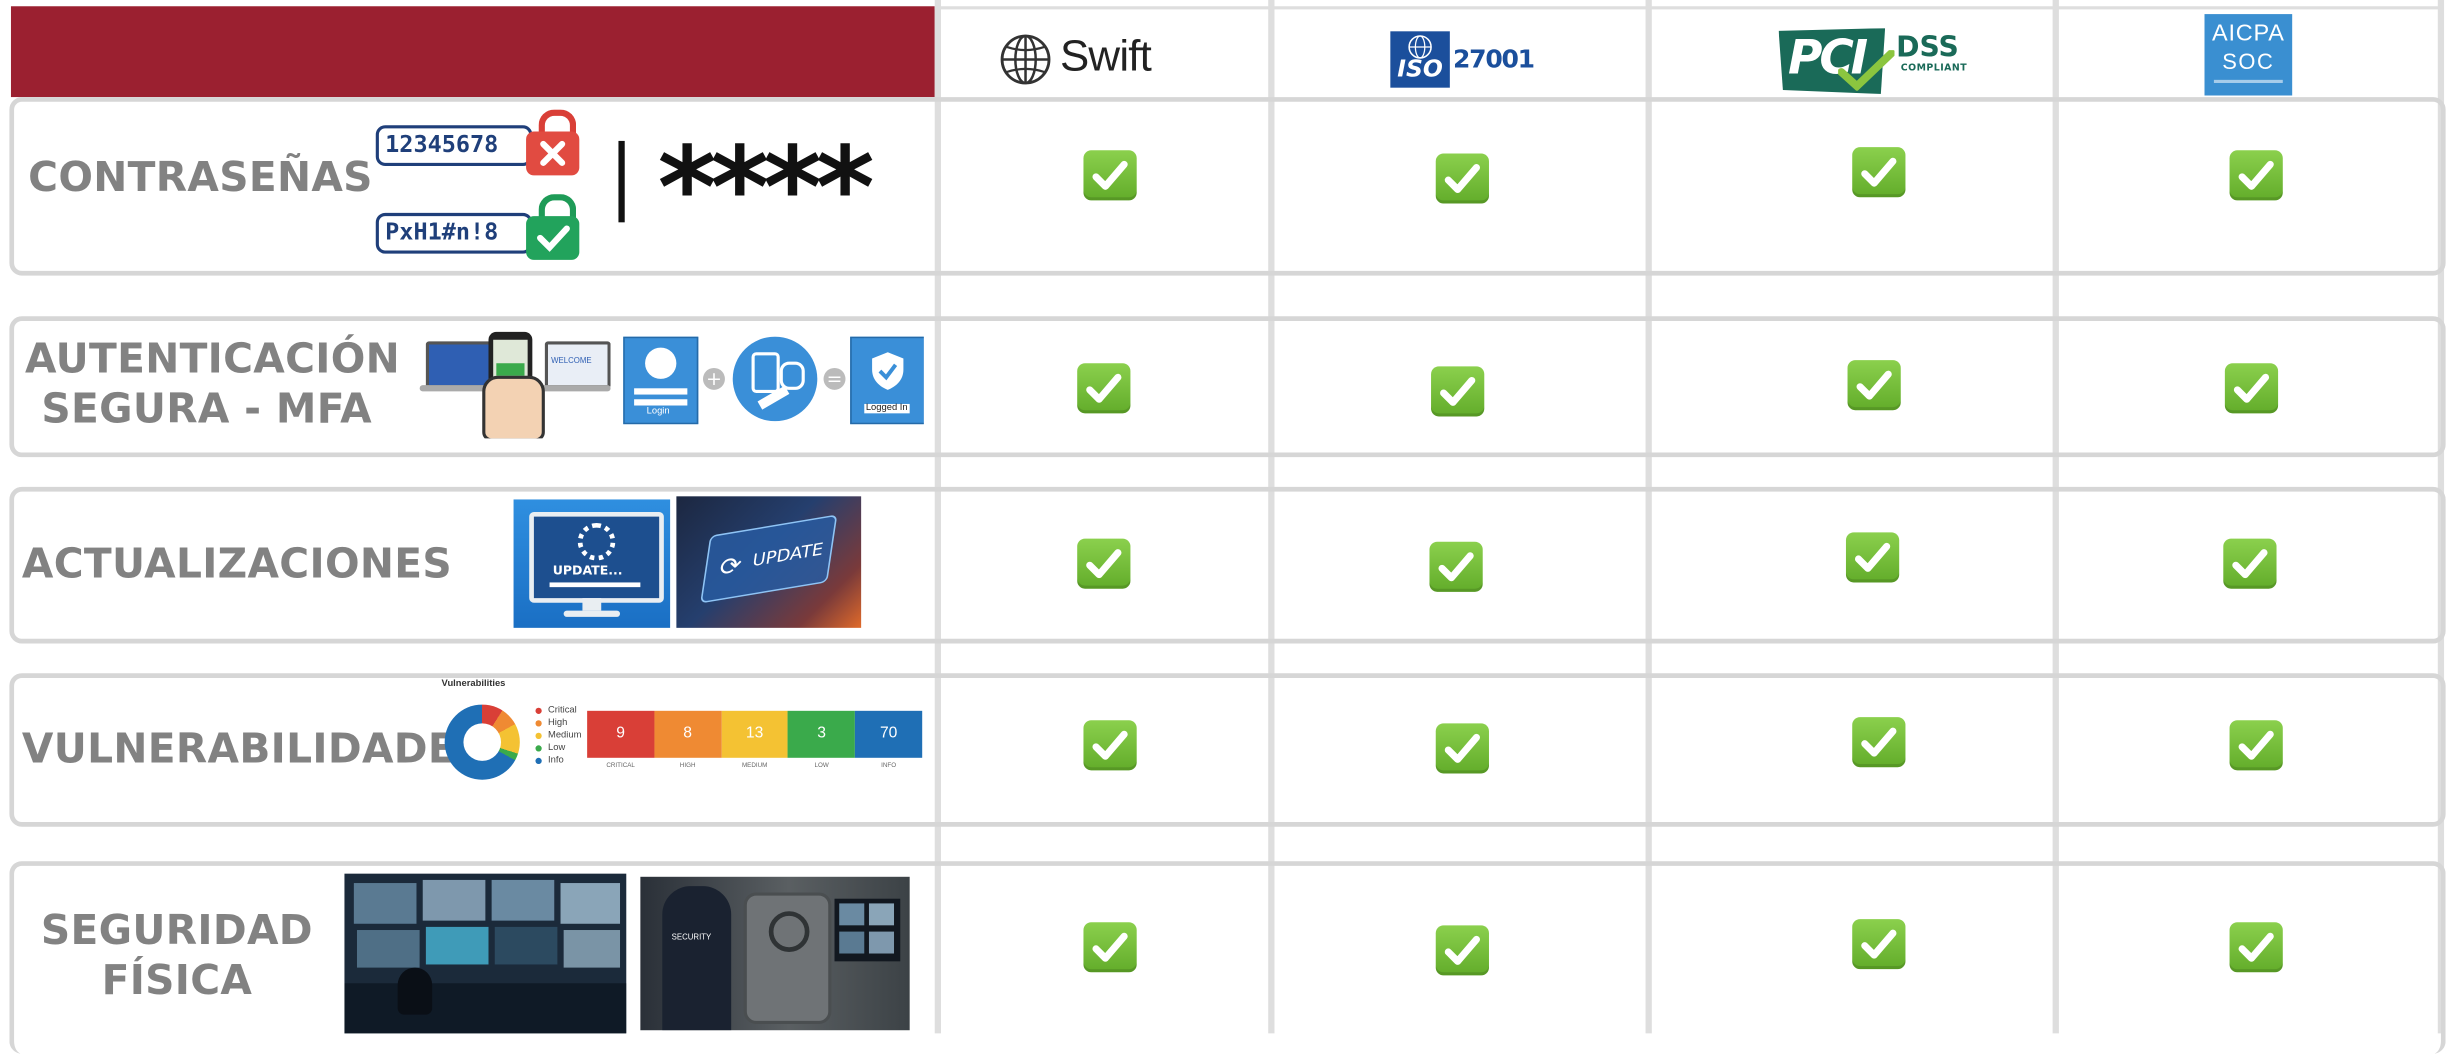 The height and width of the screenshot is (1054, 2455). I want to click on equals-icon: =, so click(834, 378).